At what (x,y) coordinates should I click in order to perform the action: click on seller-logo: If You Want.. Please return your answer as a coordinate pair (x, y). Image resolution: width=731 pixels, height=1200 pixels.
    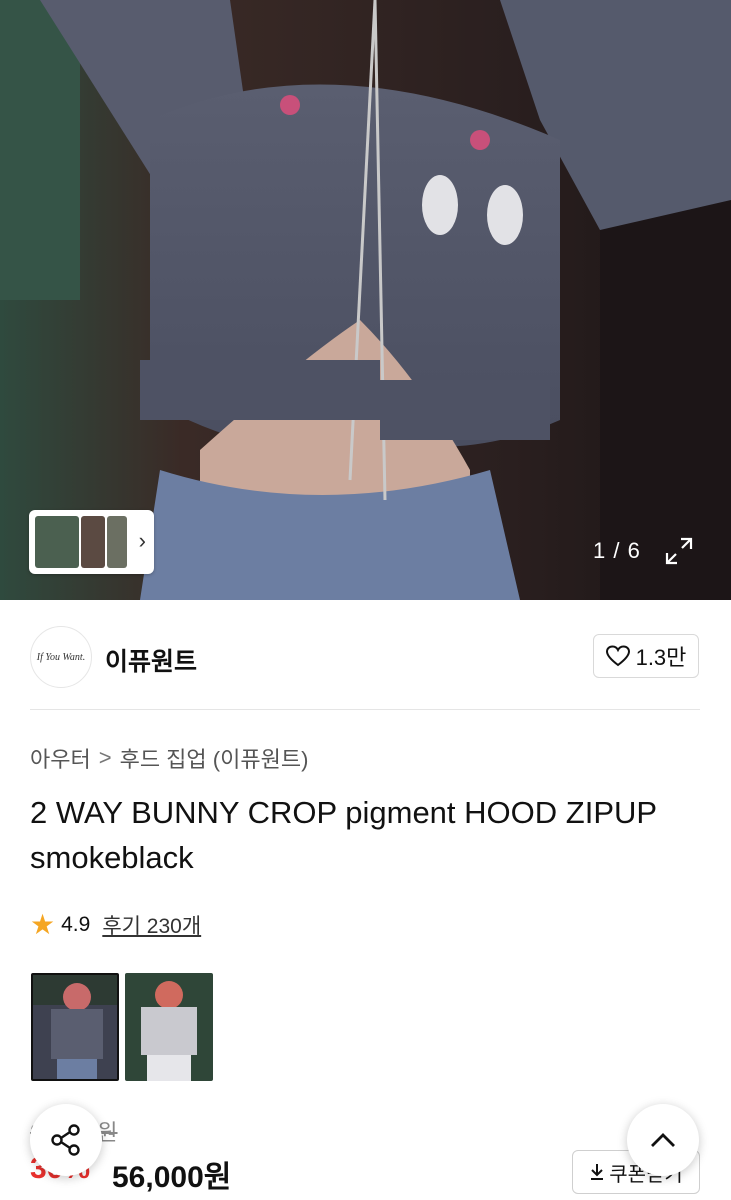
    Looking at the image, I should click on (61, 657).